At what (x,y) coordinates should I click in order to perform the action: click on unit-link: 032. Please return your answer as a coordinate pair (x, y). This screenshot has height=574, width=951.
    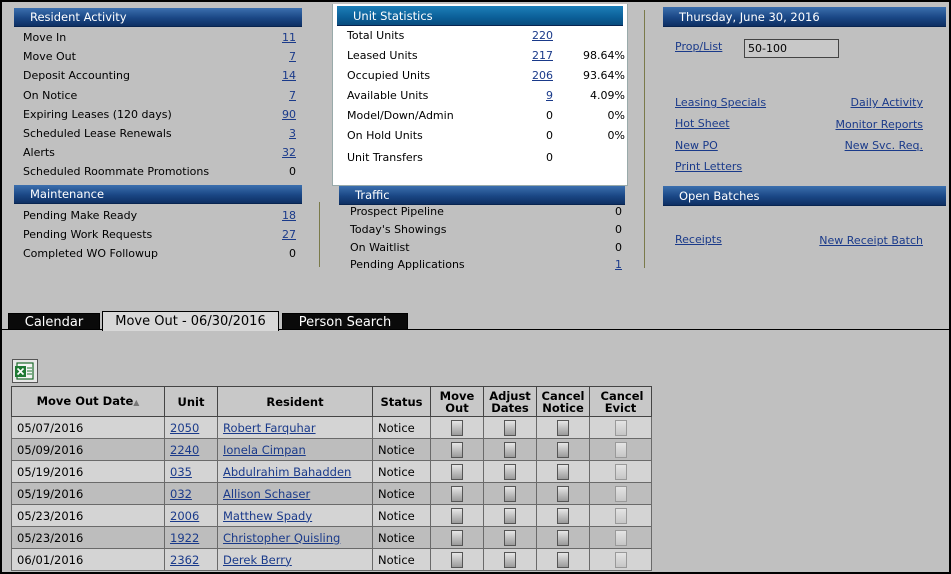
    Looking at the image, I should click on (181, 494).